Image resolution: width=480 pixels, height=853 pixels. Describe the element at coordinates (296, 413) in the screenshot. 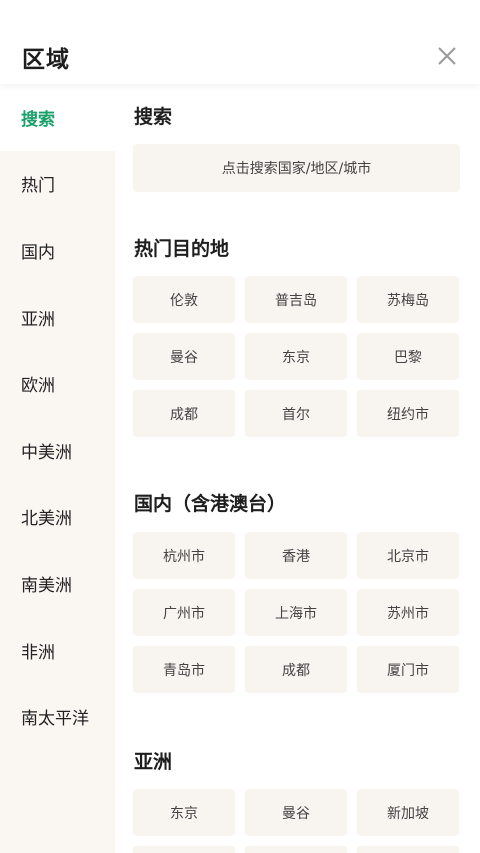

I see `destination-chip: 首尔` at that location.